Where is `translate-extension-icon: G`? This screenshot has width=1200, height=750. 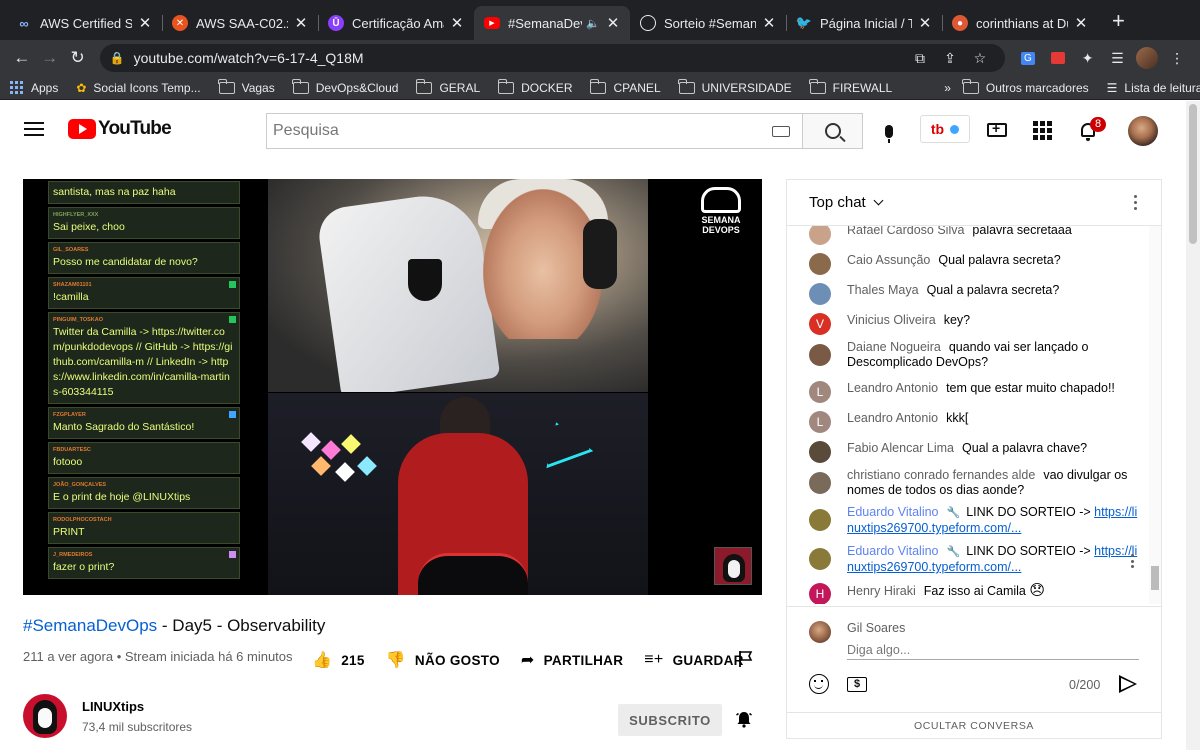
translate-extension-icon: G is located at coordinates (1028, 58).